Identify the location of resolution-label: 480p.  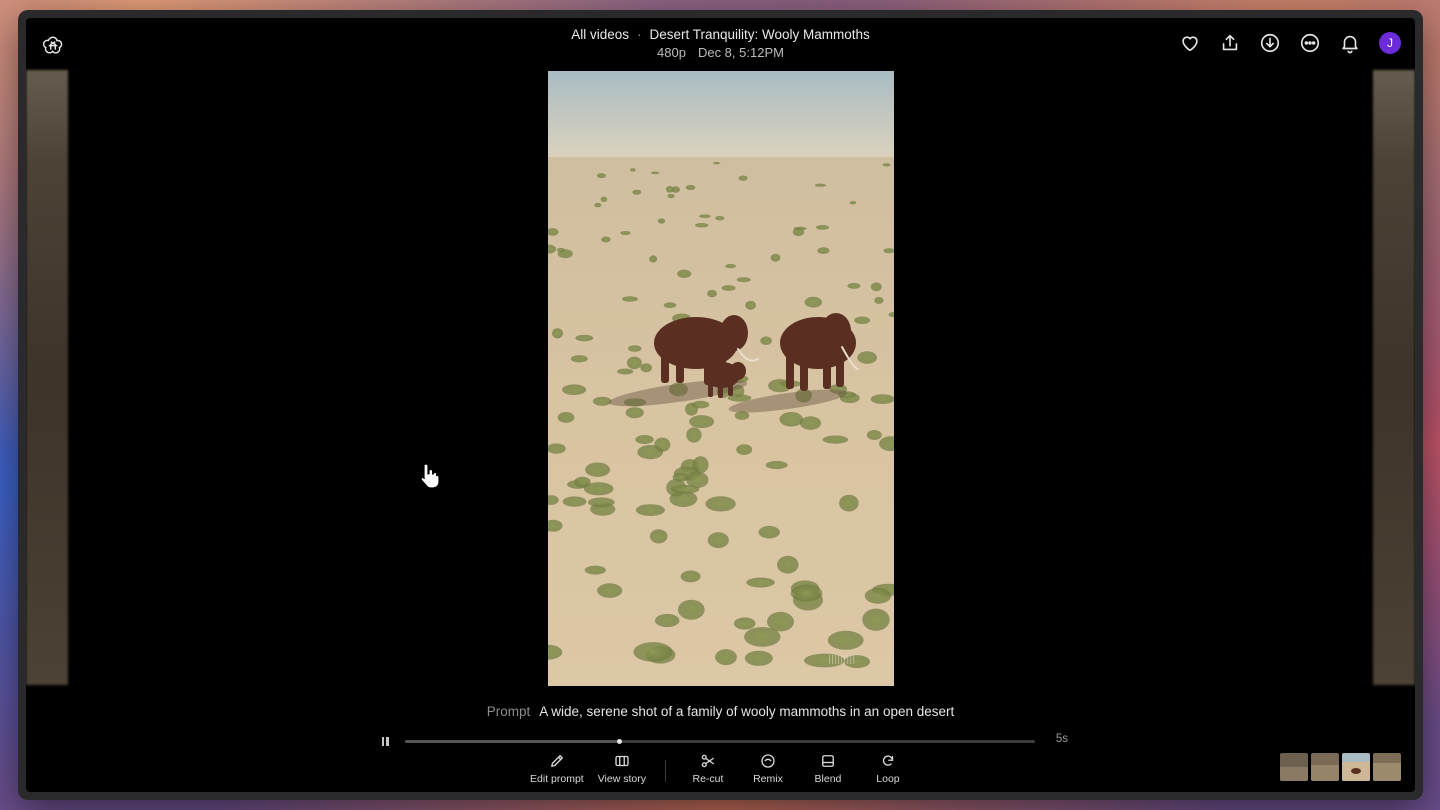
(671, 52).